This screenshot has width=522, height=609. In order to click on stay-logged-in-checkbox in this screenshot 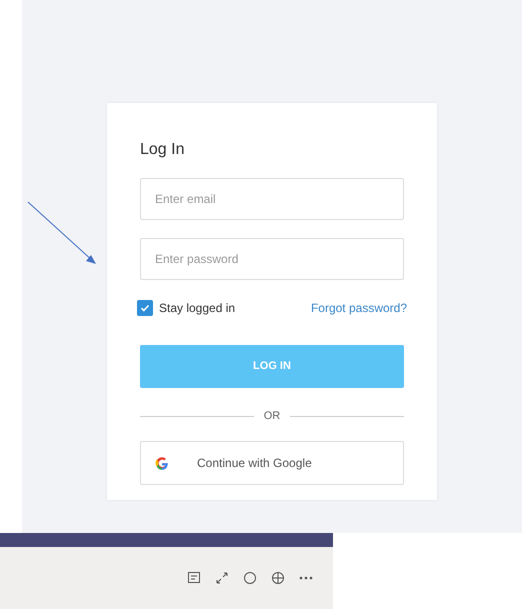, I will do `click(145, 308)`.